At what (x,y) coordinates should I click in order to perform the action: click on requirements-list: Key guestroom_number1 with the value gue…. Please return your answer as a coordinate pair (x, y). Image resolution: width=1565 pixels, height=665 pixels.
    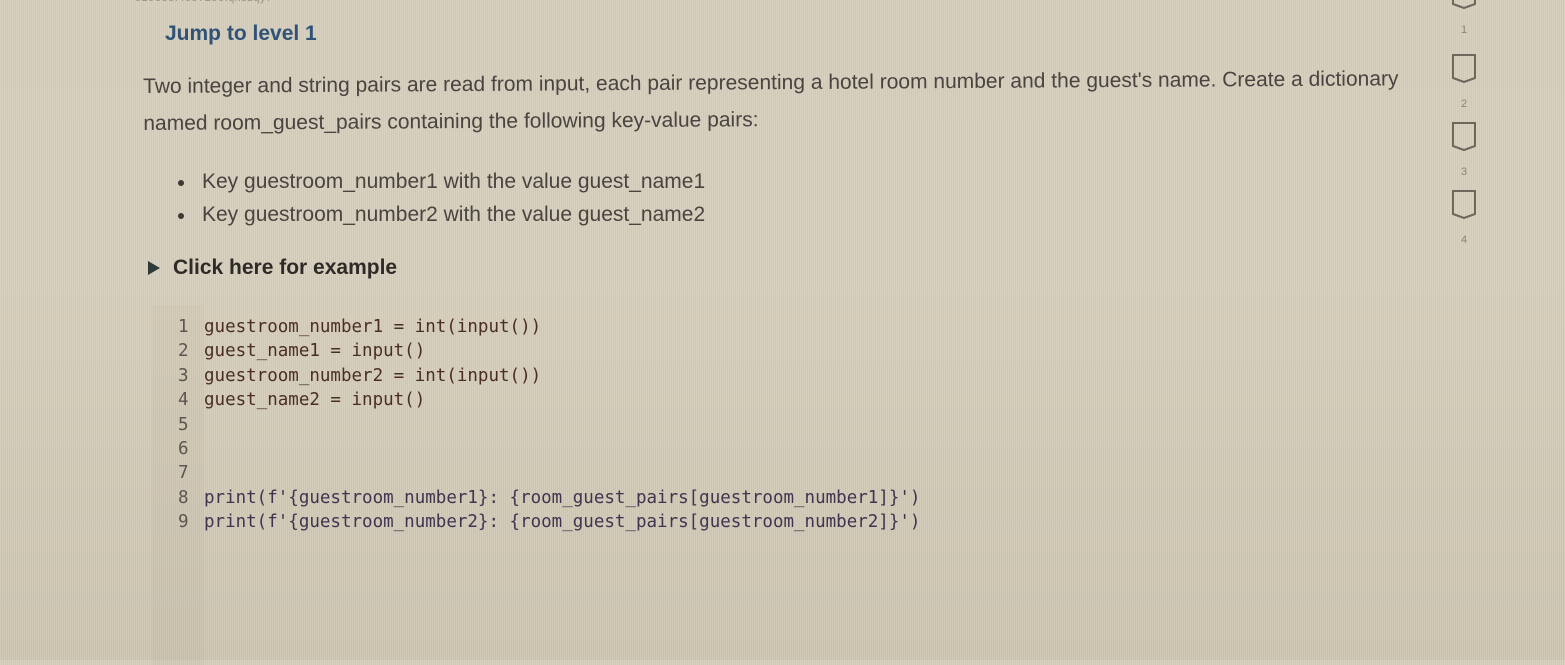
    Looking at the image, I should click on (441, 198).